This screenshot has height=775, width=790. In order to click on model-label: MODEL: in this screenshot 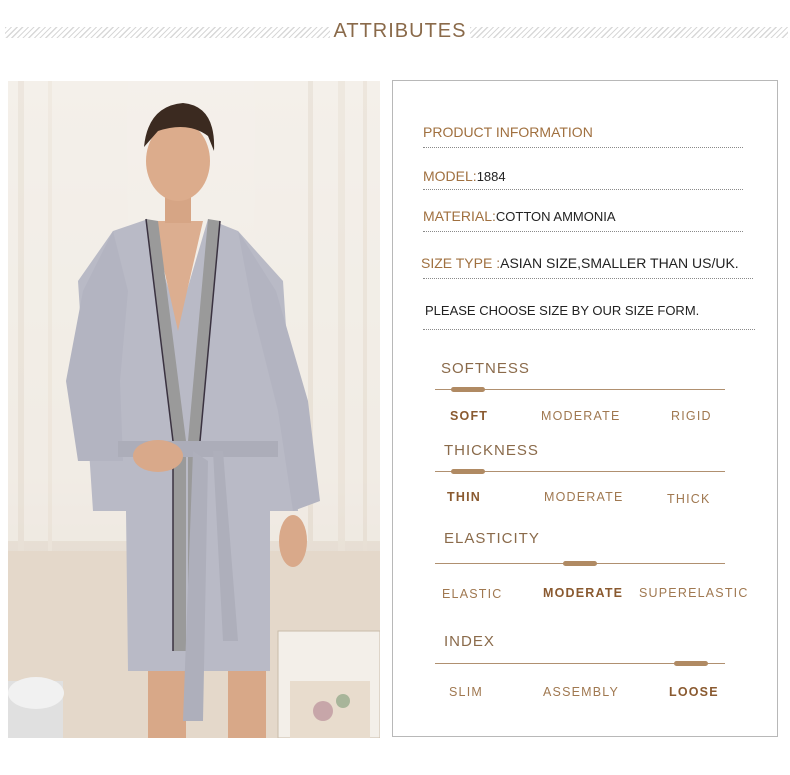, I will do `click(450, 176)`.